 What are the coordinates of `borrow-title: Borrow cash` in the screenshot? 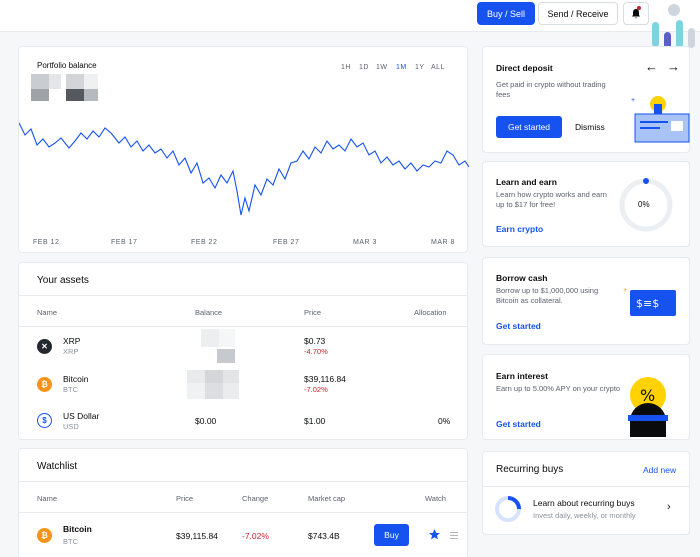 It's located at (522, 278).